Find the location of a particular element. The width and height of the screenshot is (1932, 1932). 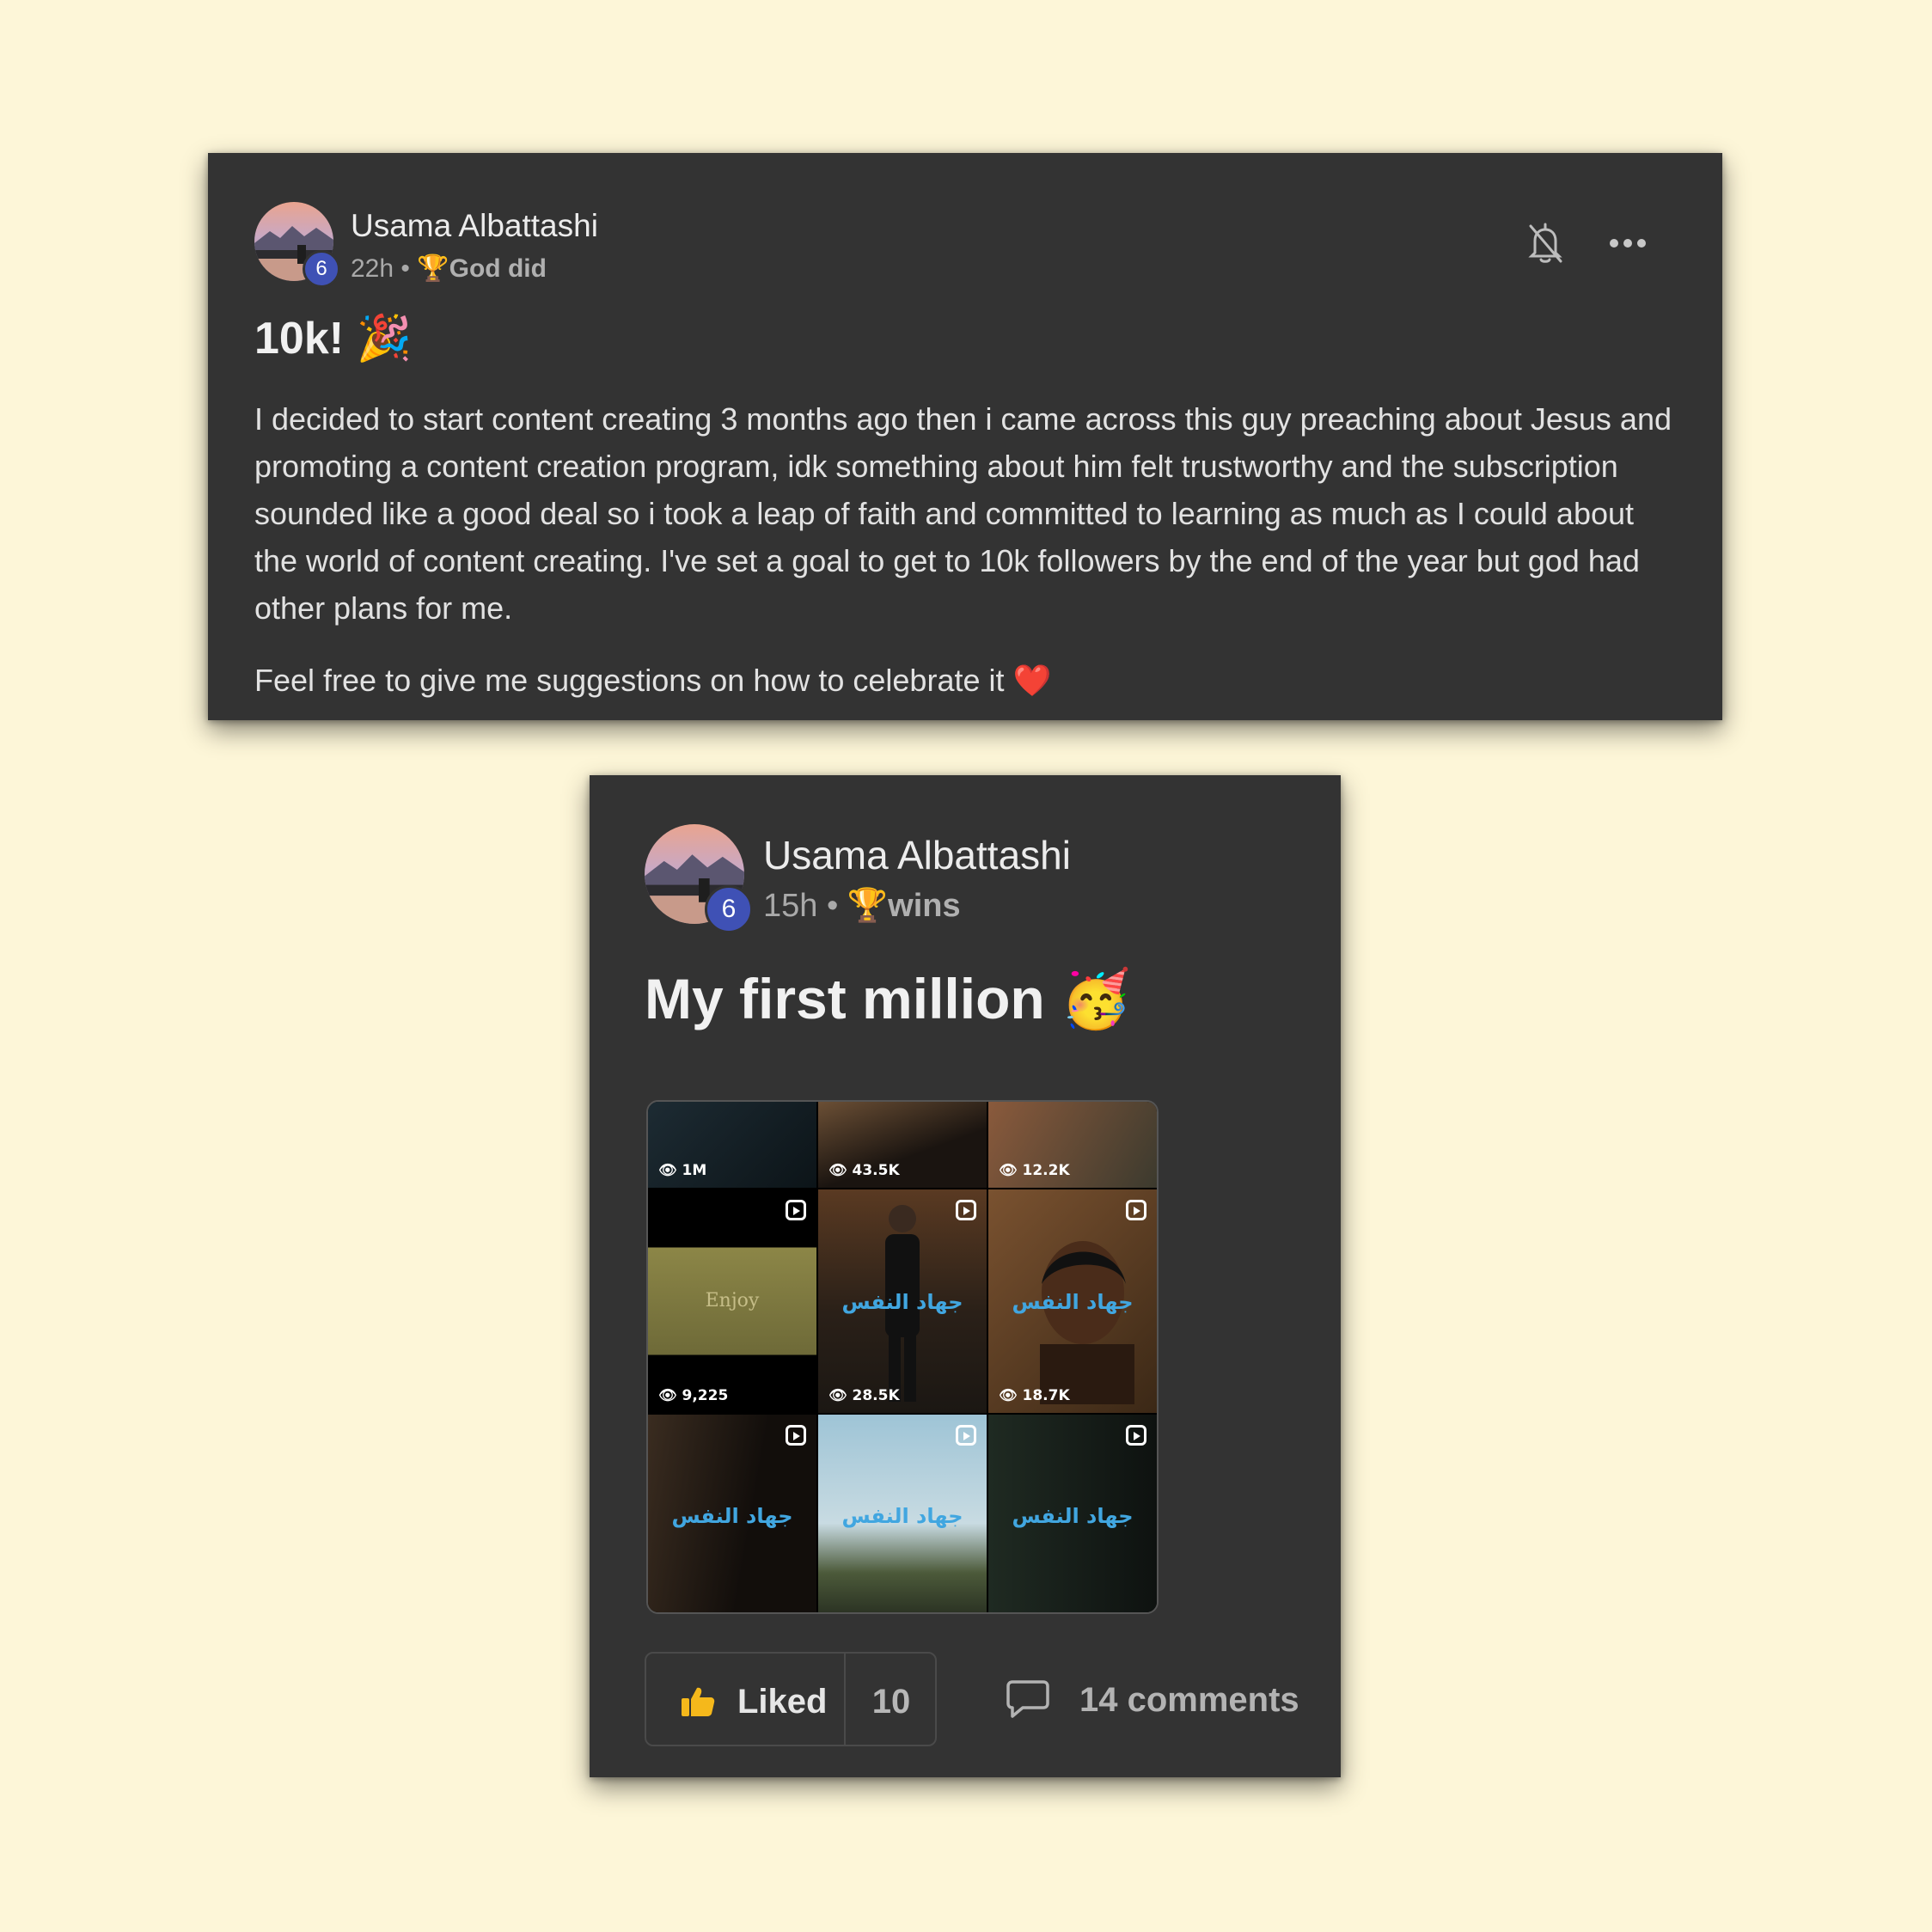

post-title: 10k! 🎉 is located at coordinates (333, 339).